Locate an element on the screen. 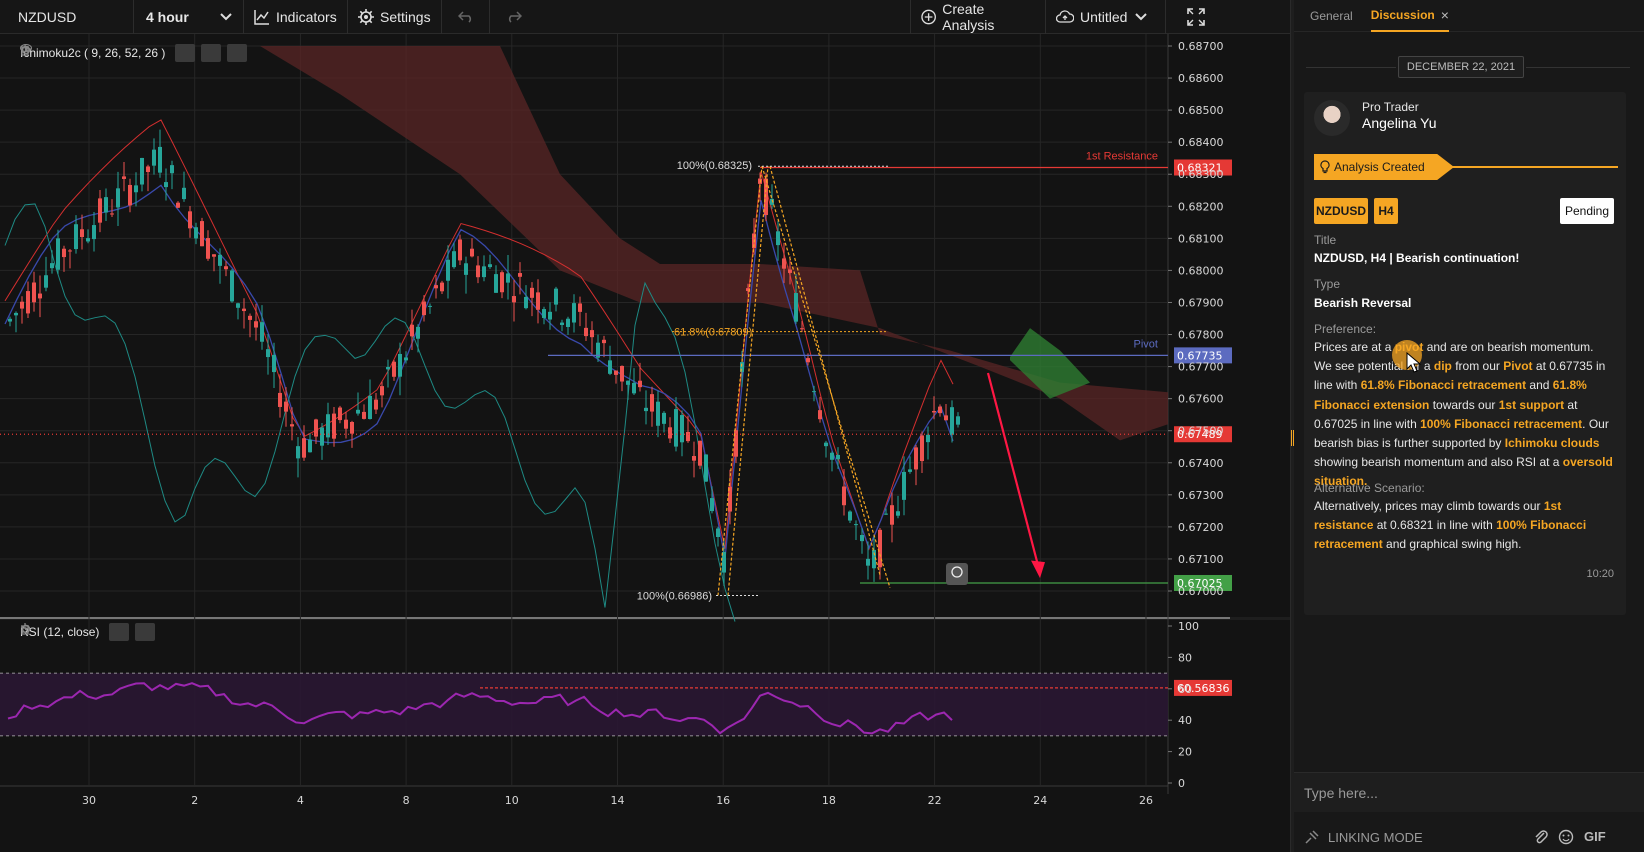  highlight-span: Pivot is located at coordinates (1518, 366).